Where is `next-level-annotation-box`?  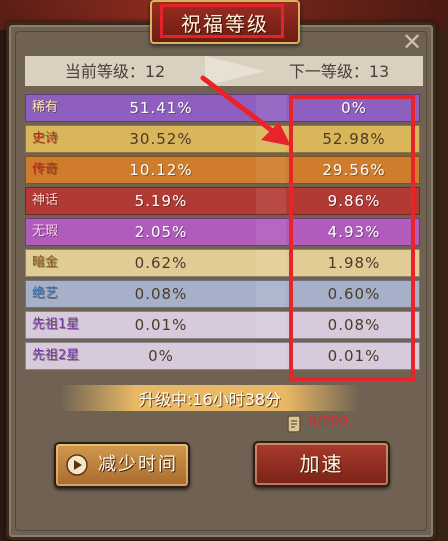 next-level-annotation-box is located at coordinates (352, 238).